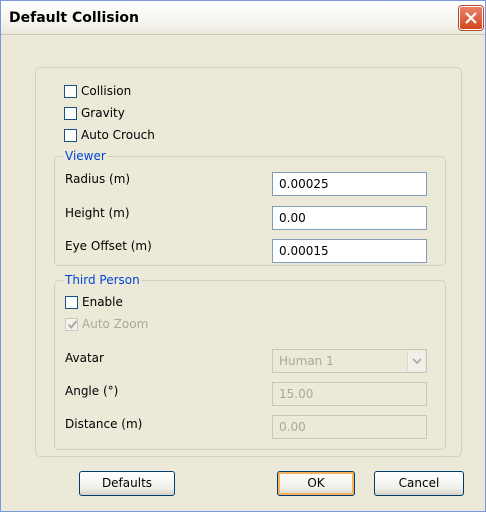  I want to click on auto-crouch-checkbox: Auto Crouch, so click(109, 135).